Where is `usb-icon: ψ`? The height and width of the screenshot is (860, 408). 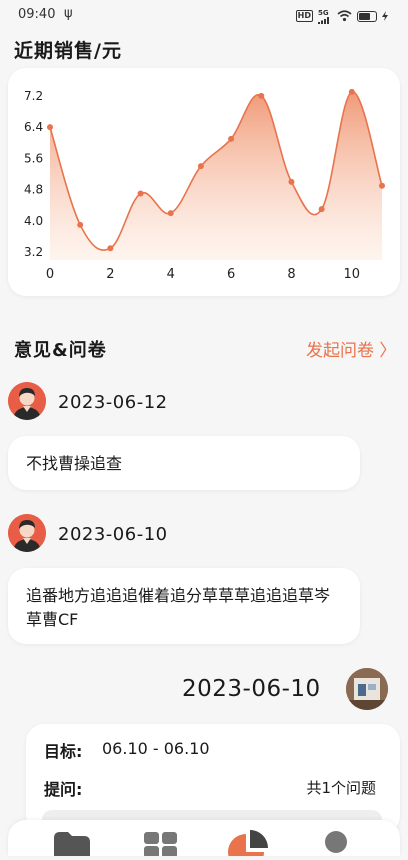
usb-icon: ψ is located at coordinates (68, 13).